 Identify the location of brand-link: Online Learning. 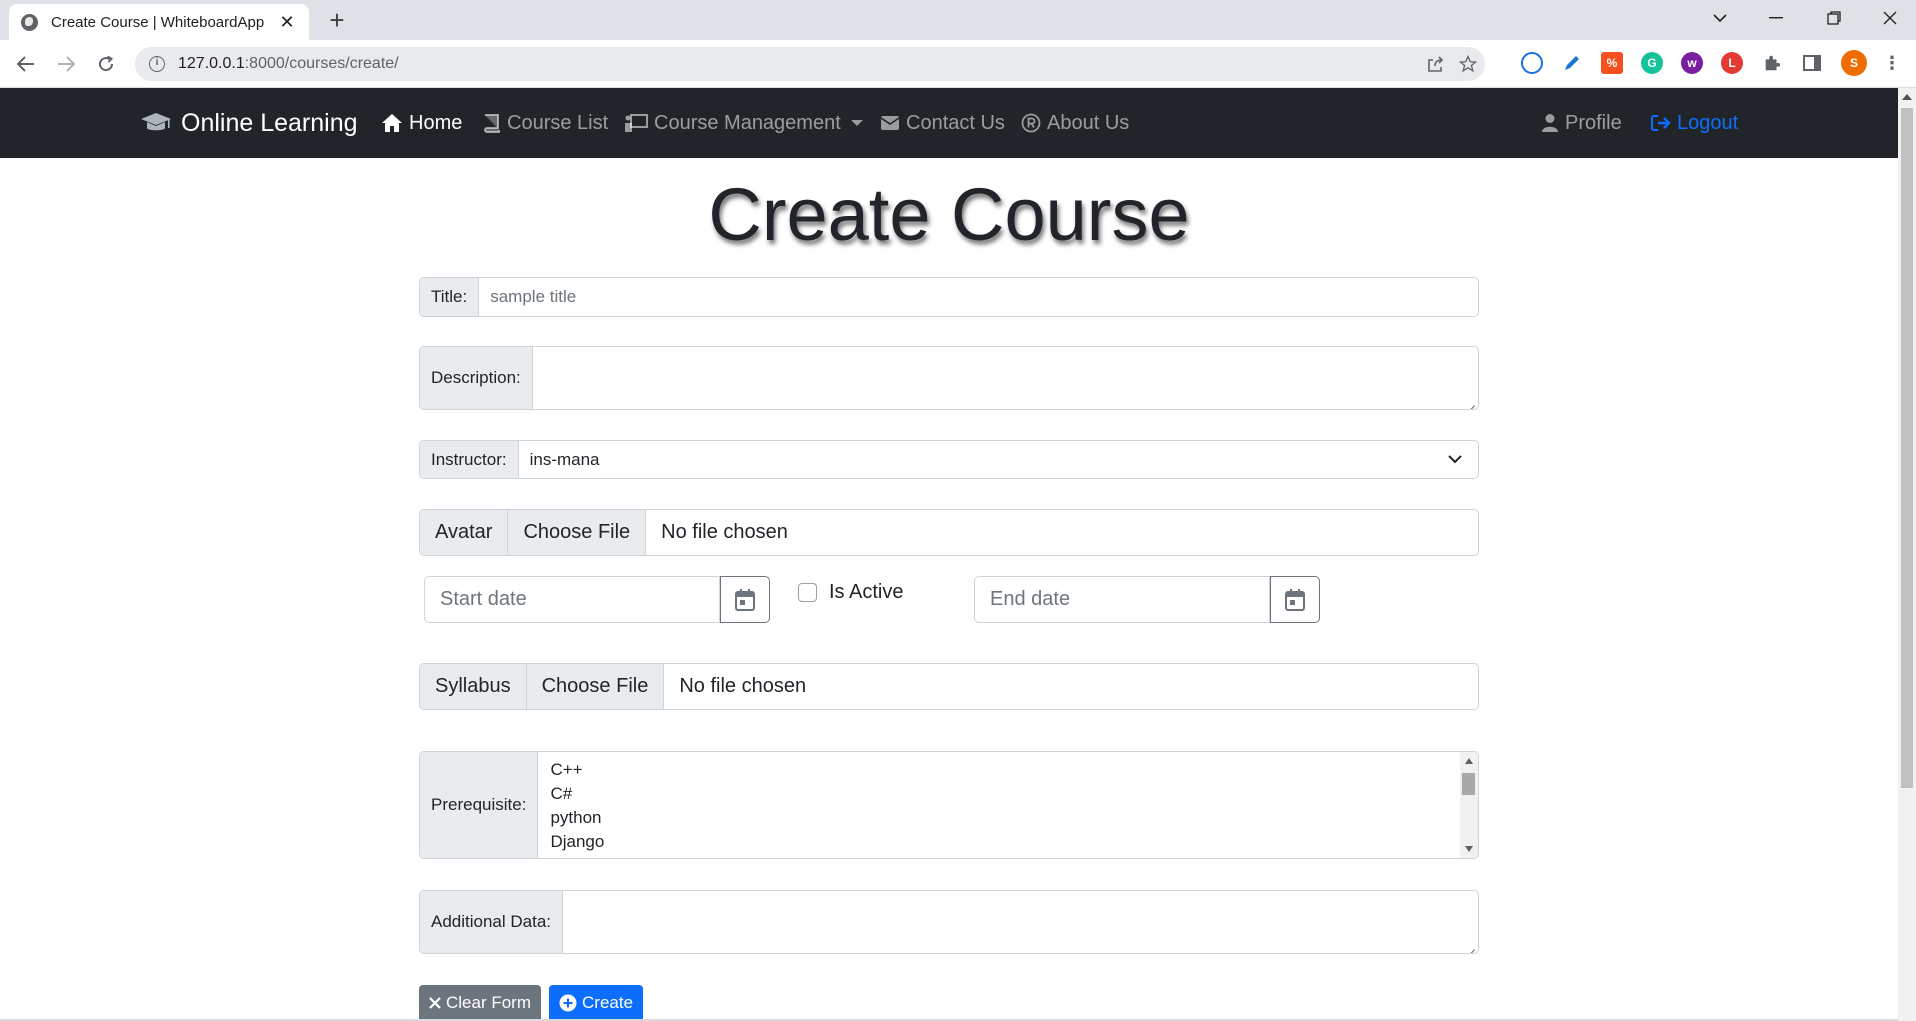
(249, 123).